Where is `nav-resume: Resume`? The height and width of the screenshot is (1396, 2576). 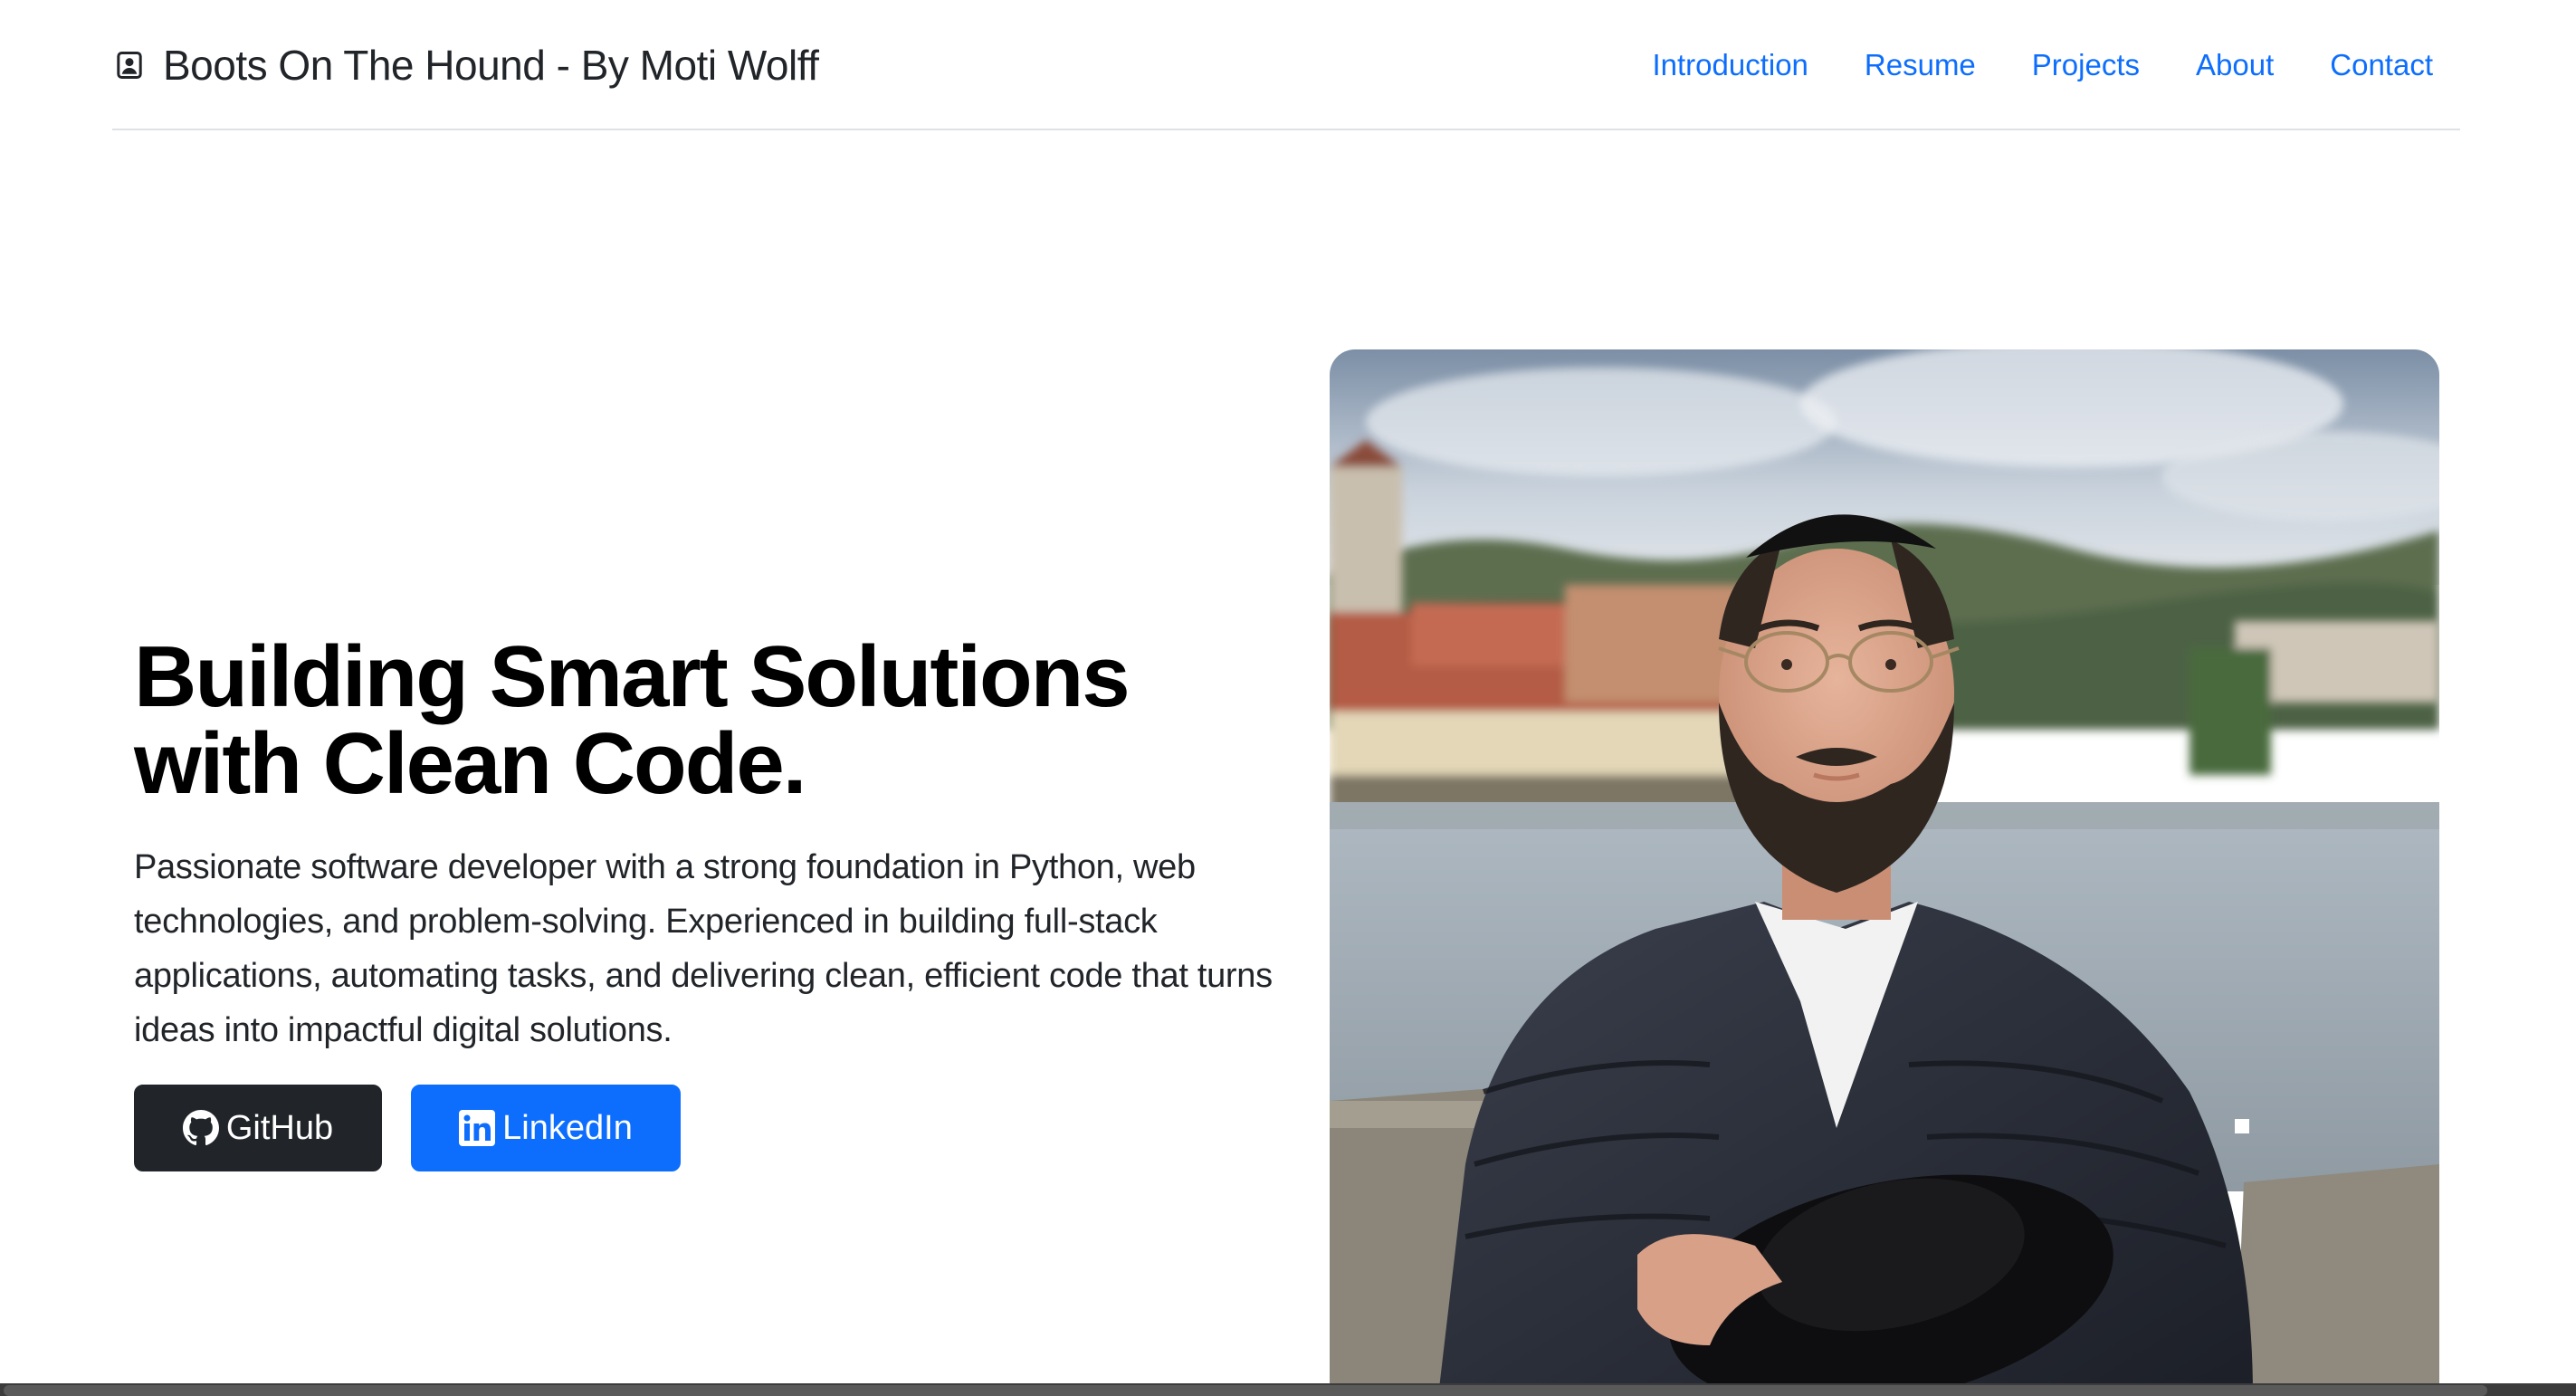
nav-resume: Resume is located at coordinates (1921, 65).